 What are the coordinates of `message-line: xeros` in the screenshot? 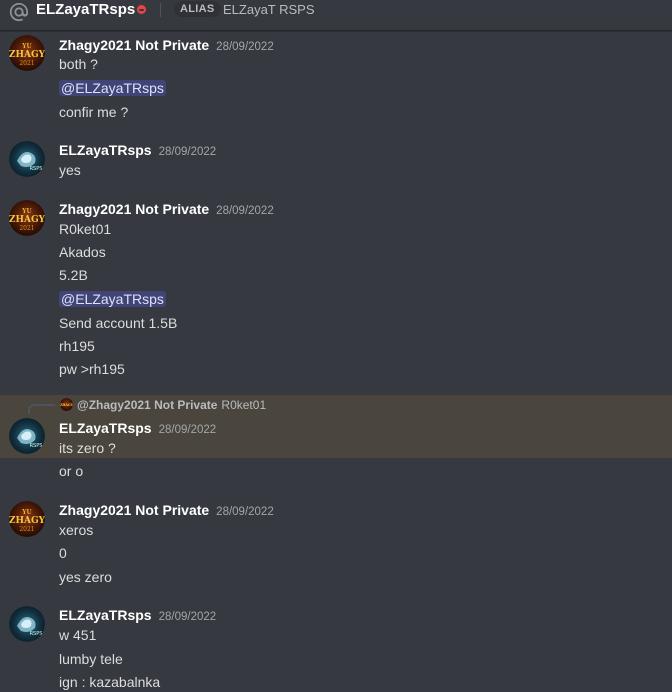 It's located at (76, 530).